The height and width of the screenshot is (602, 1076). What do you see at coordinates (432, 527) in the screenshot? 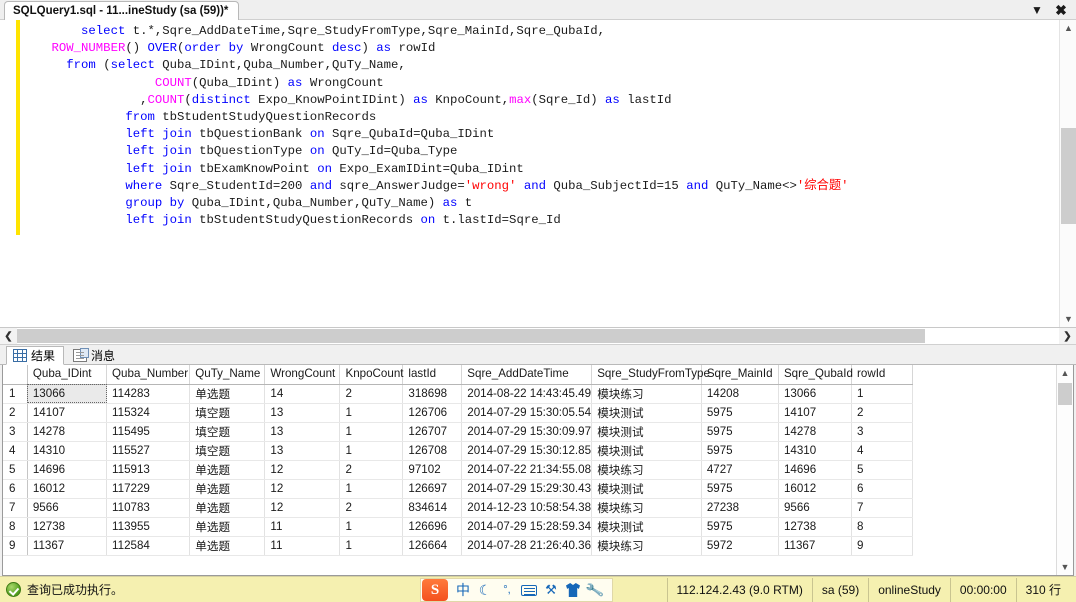
I see `cell-lastid: 126696` at bounding box center [432, 527].